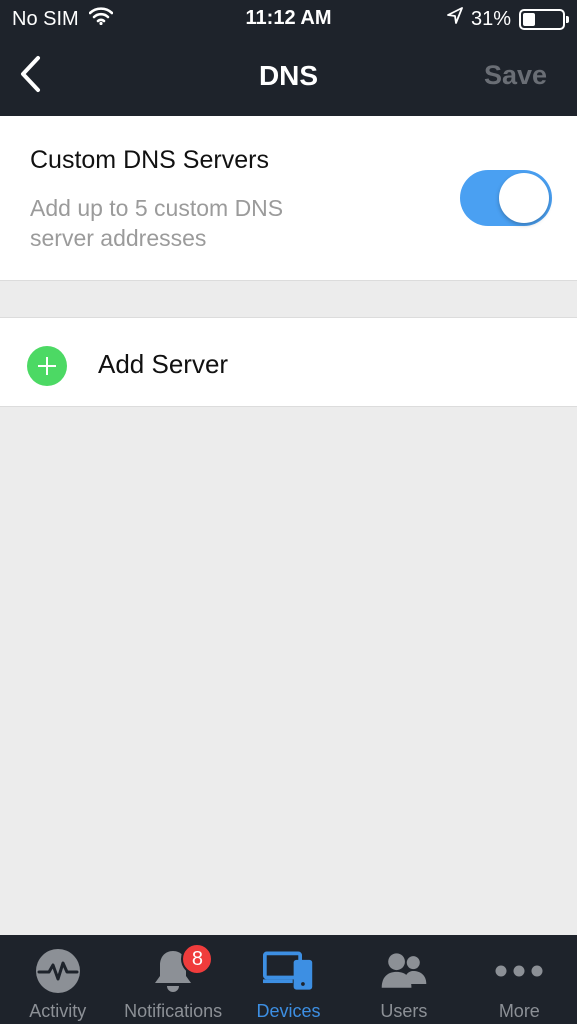 The image size is (577, 1024). What do you see at coordinates (288, 971) in the screenshot?
I see `devices-icon` at bounding box center [288, 971].